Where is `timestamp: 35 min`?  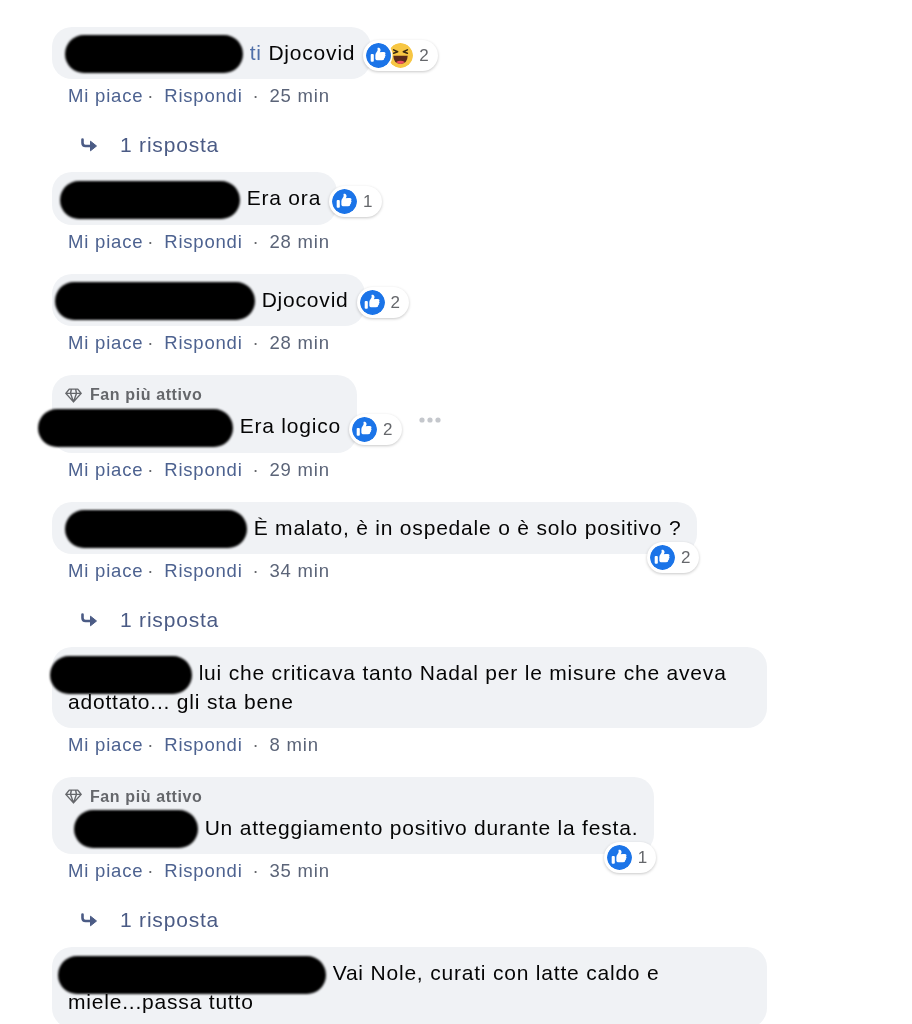 timestamp: 35 min is located at coordinates (299, 871).